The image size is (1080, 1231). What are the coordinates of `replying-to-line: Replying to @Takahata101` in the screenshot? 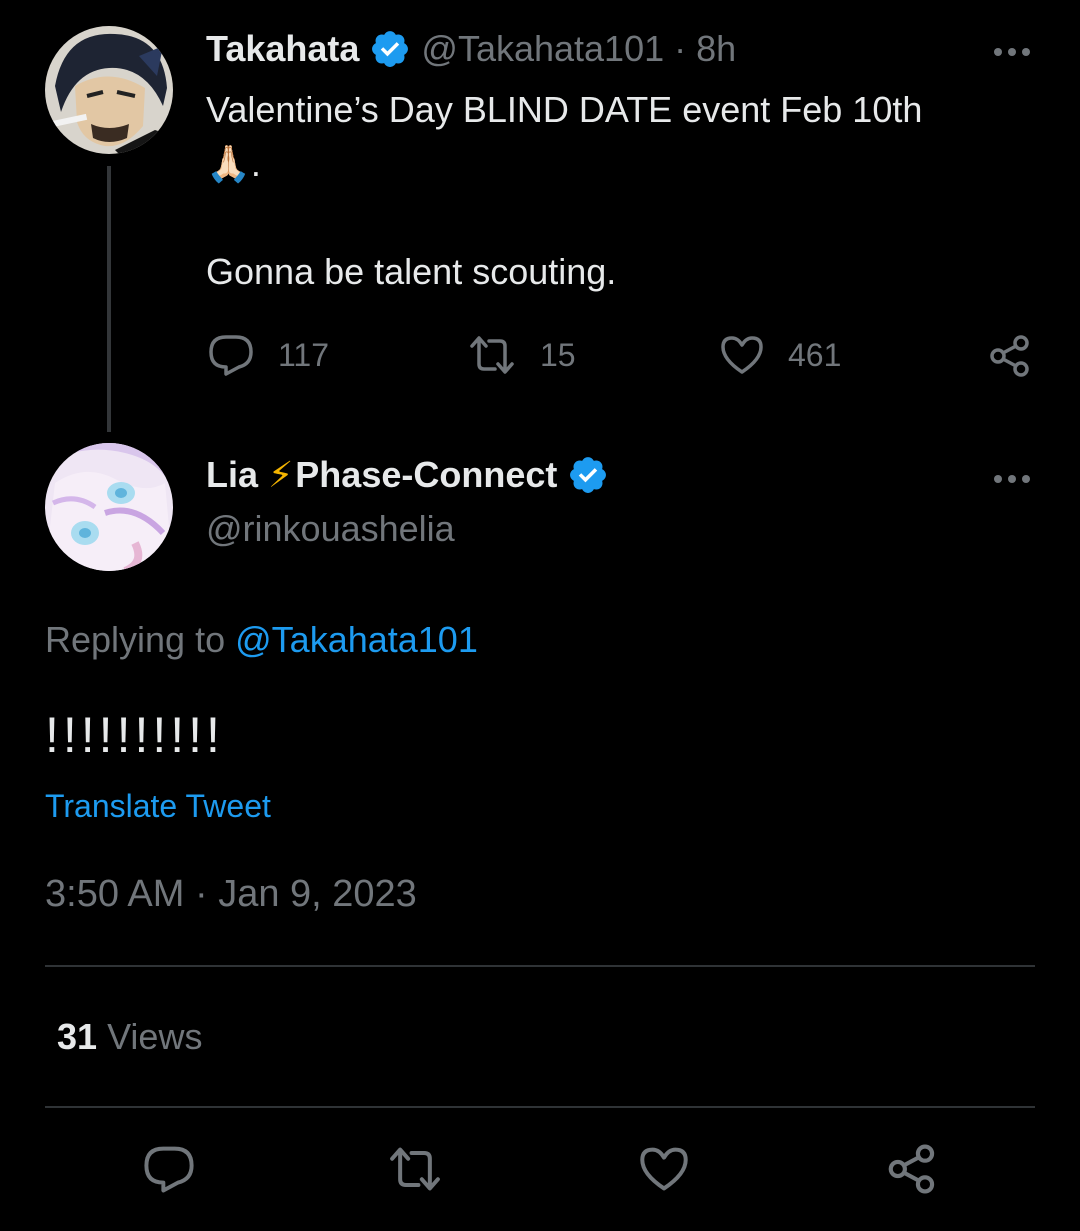 It's located at (261, 640).